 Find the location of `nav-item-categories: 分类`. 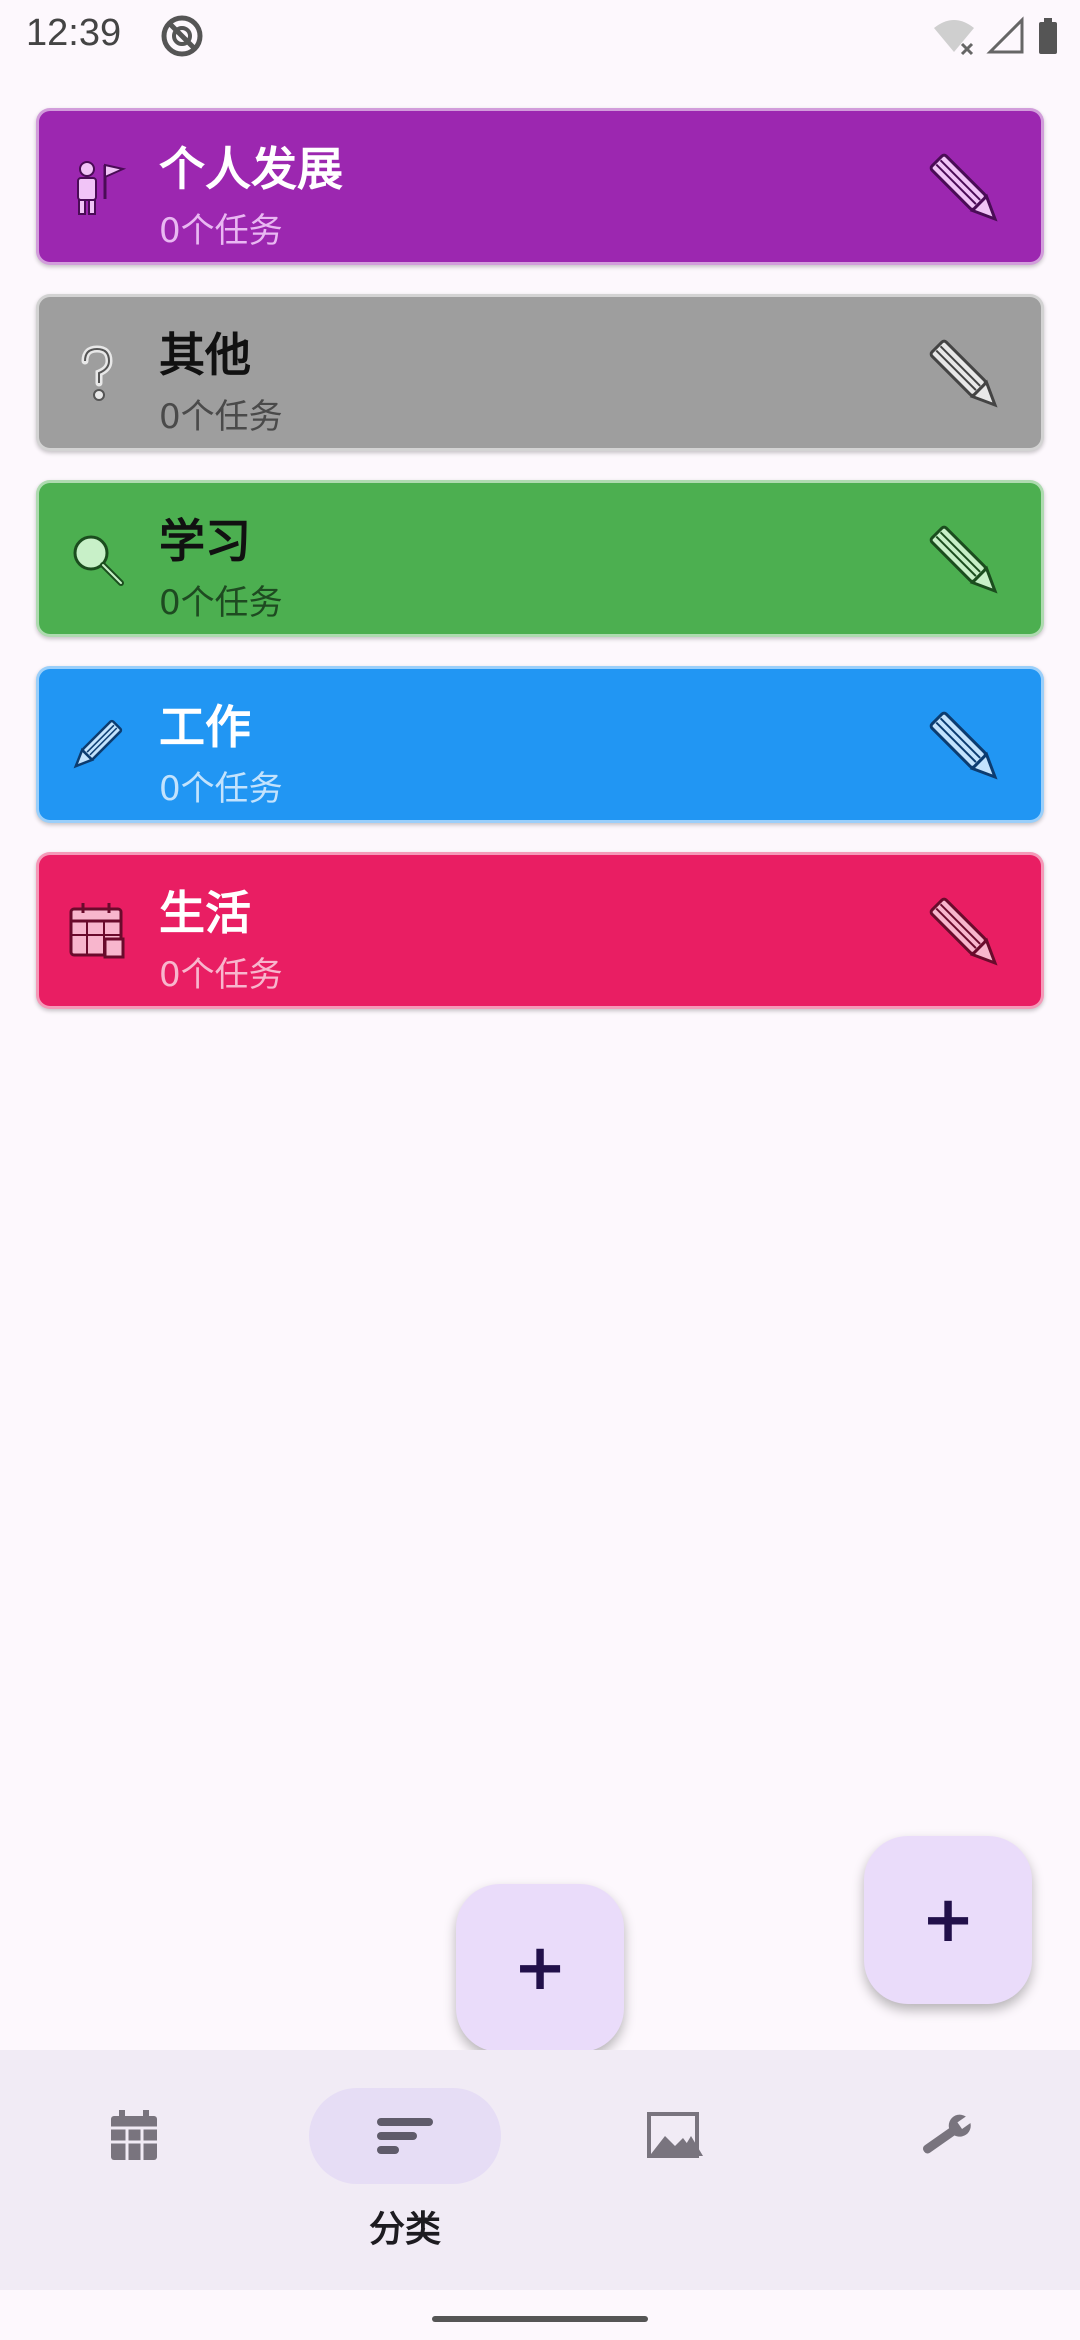

nav-item-categories: 分类 is located at coordinates (405, 2170).